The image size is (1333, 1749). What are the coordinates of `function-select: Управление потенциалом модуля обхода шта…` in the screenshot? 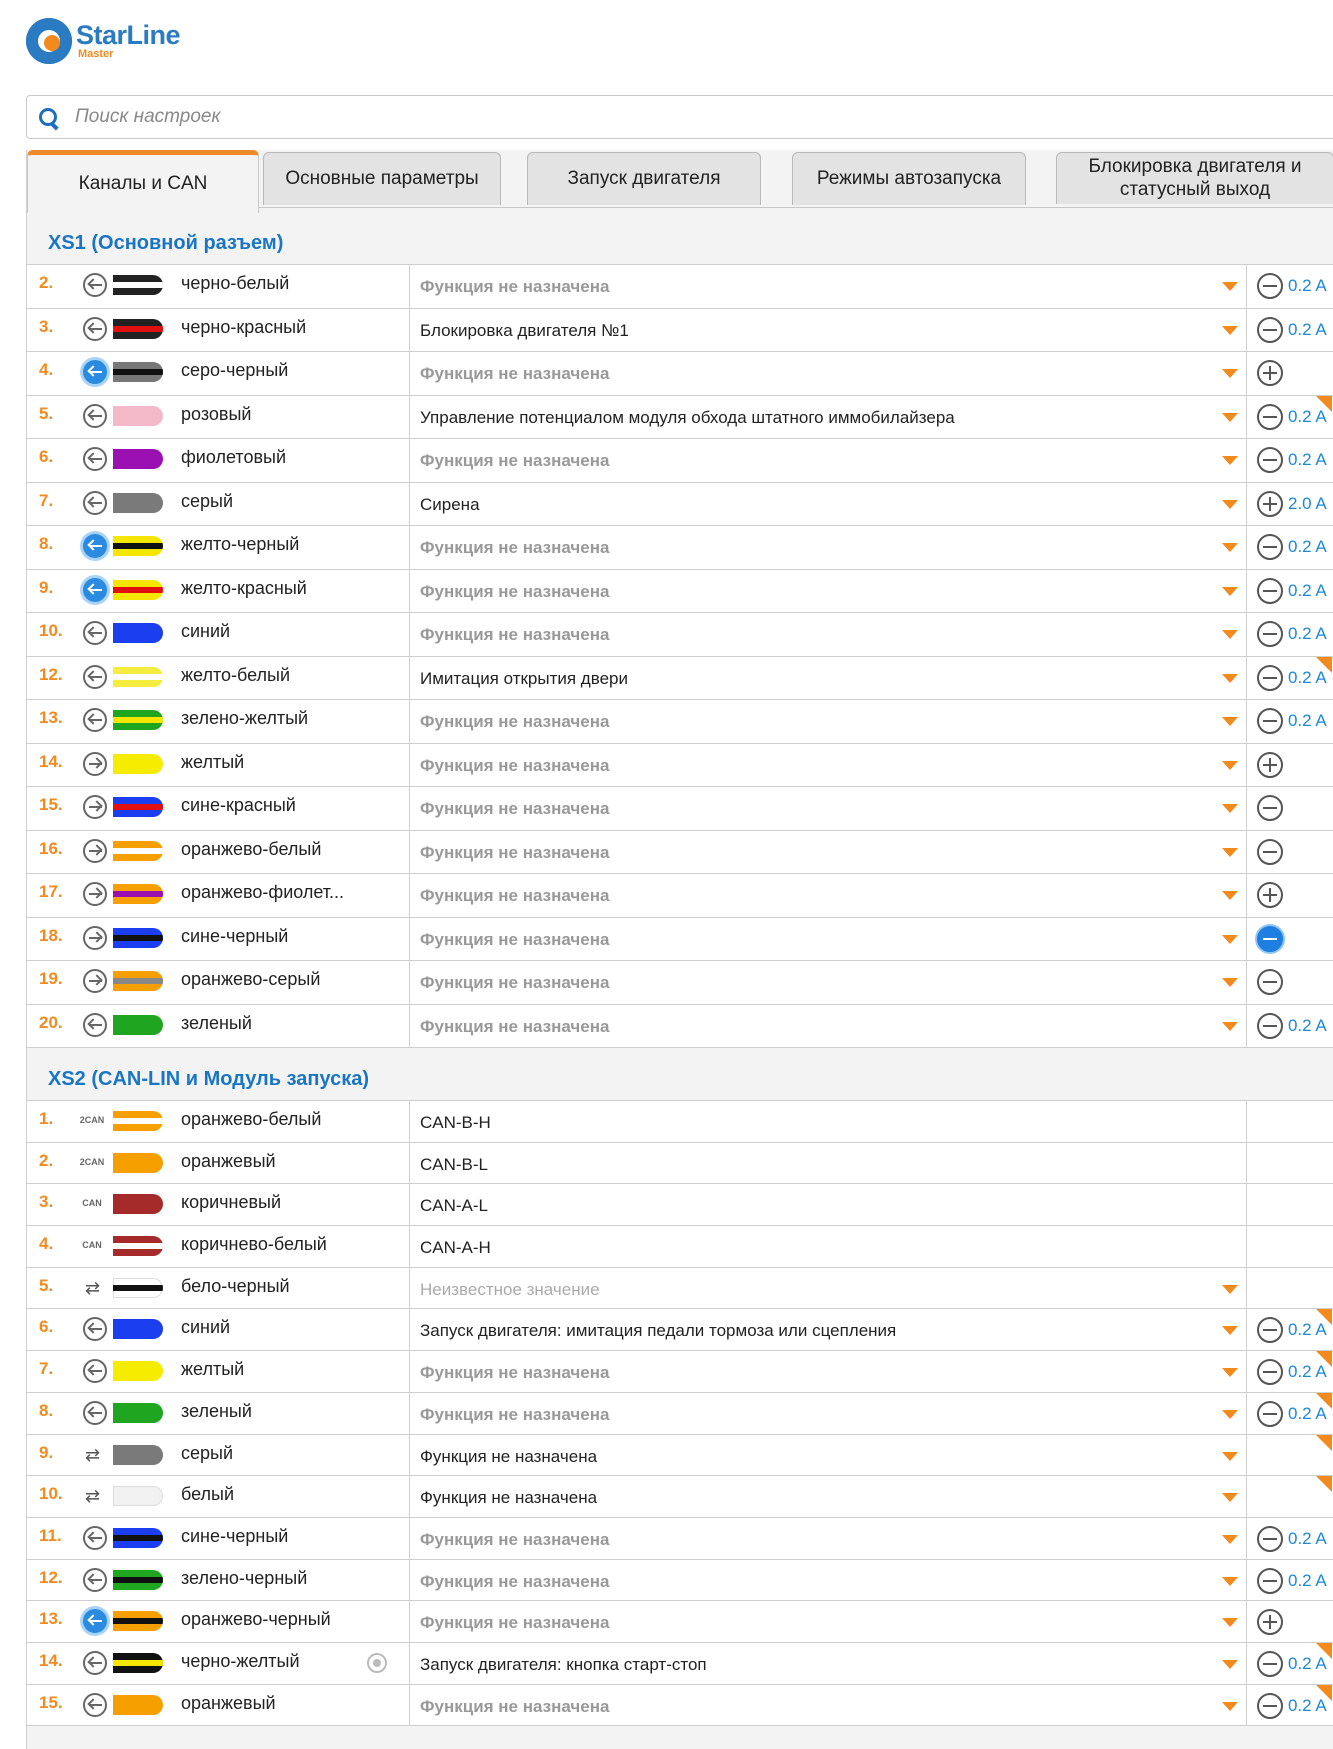 It's located at (828, 416).